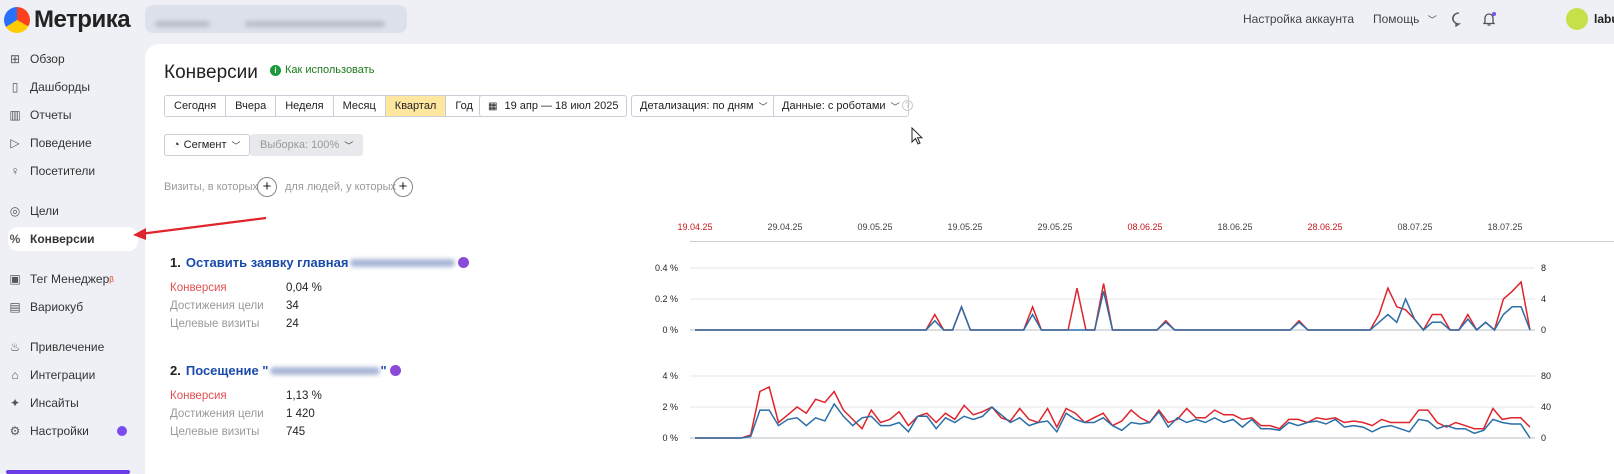  What do you see at coordinates (15, 375) in the screenshot?
I see `integrations-icon: ⌂` at bounding box center [15, 375].